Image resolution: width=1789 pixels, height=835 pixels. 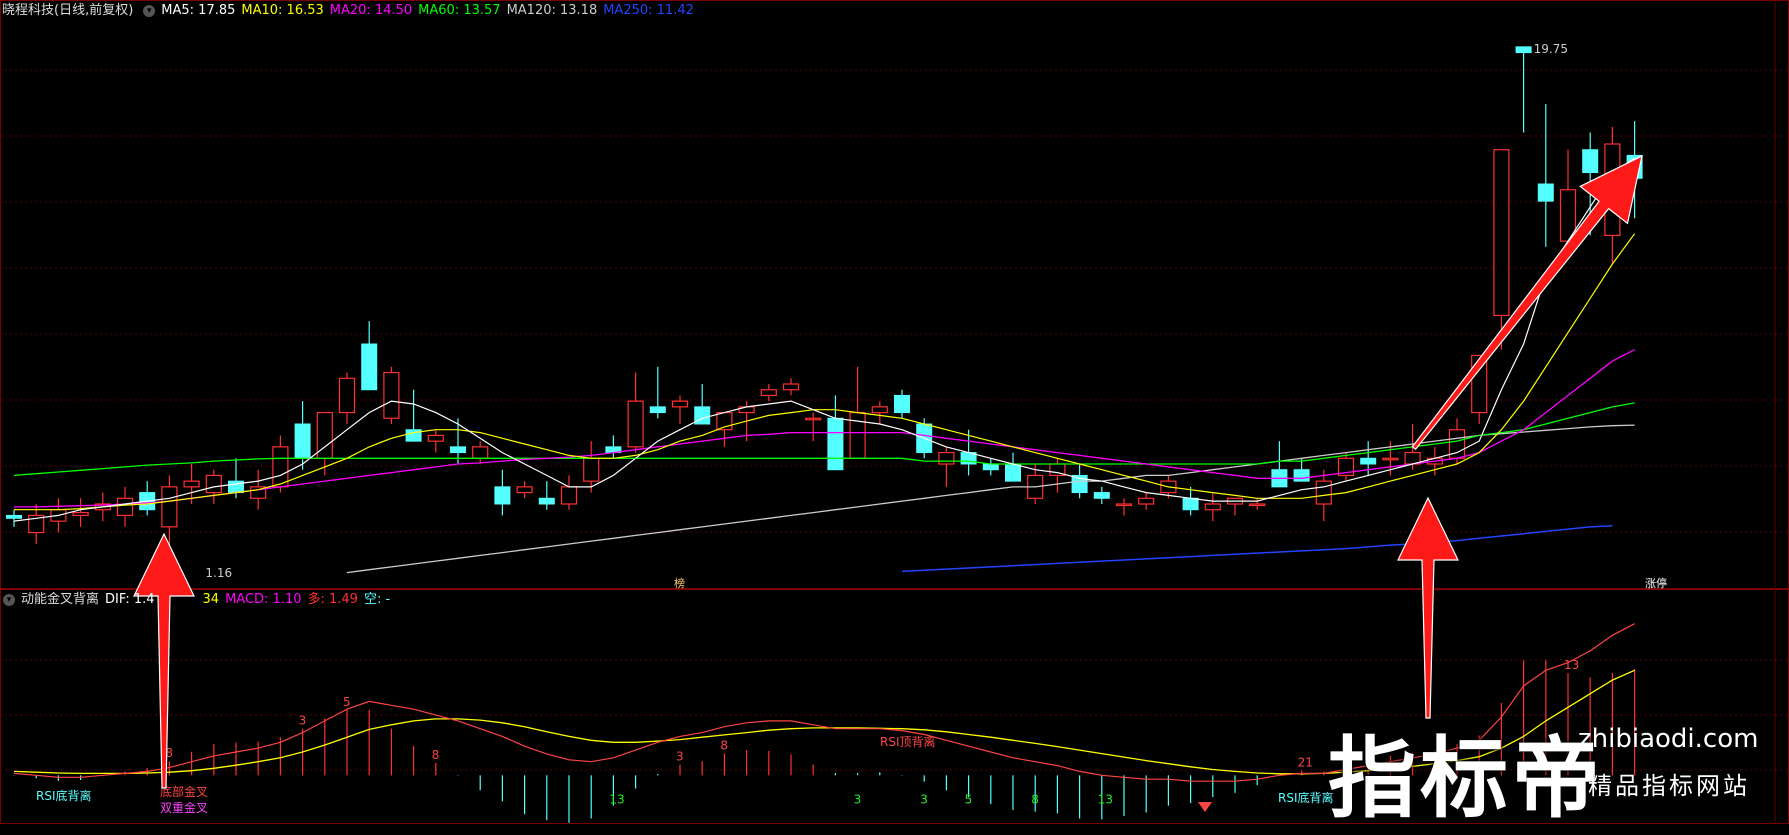 What do you see at coordinates (1306, 797) in the screenshot?
I see `rsi-bottom-divergence-label-2: RSI底背离` at bounding box center [1306, 797].